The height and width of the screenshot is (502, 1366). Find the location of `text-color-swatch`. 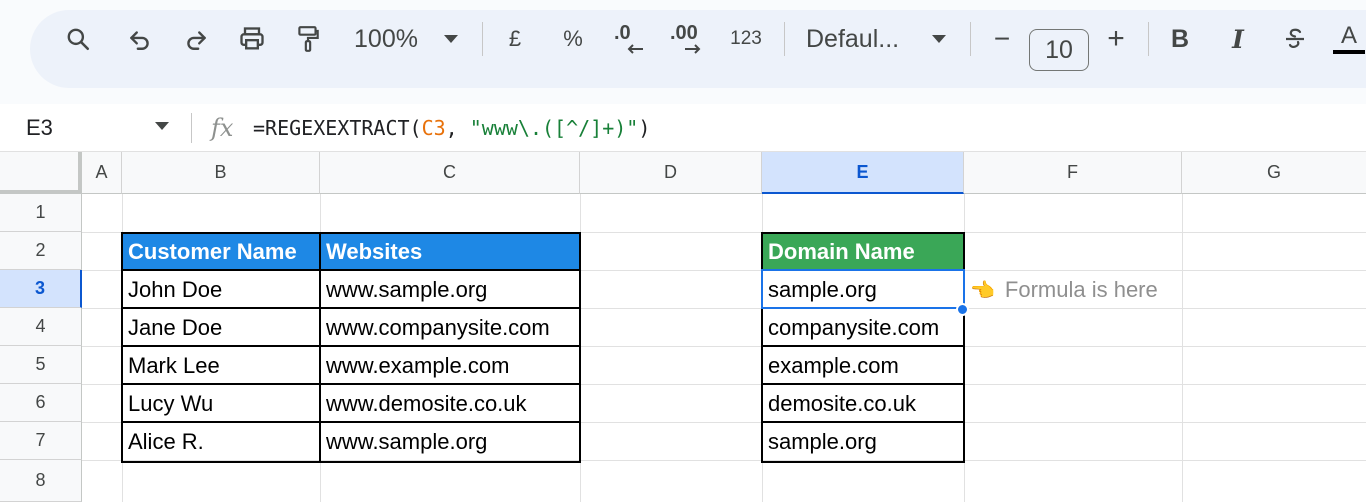

text-color-swatch is located at coordinates (1349, 52).